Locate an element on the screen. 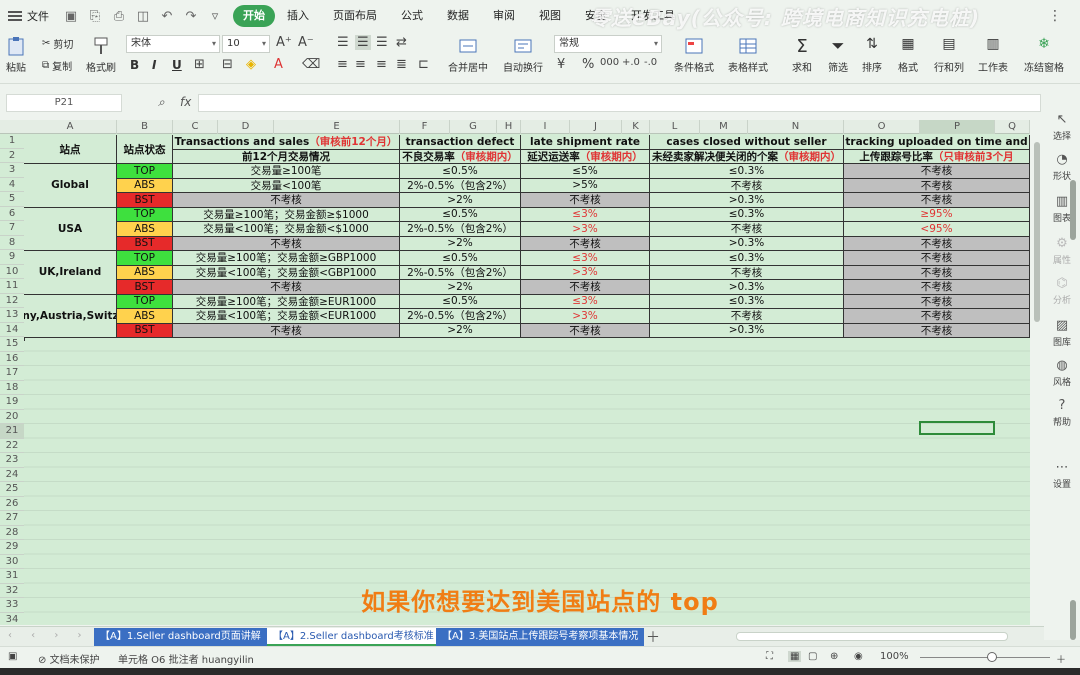  column-header: I is located at coordinates (545, 127).